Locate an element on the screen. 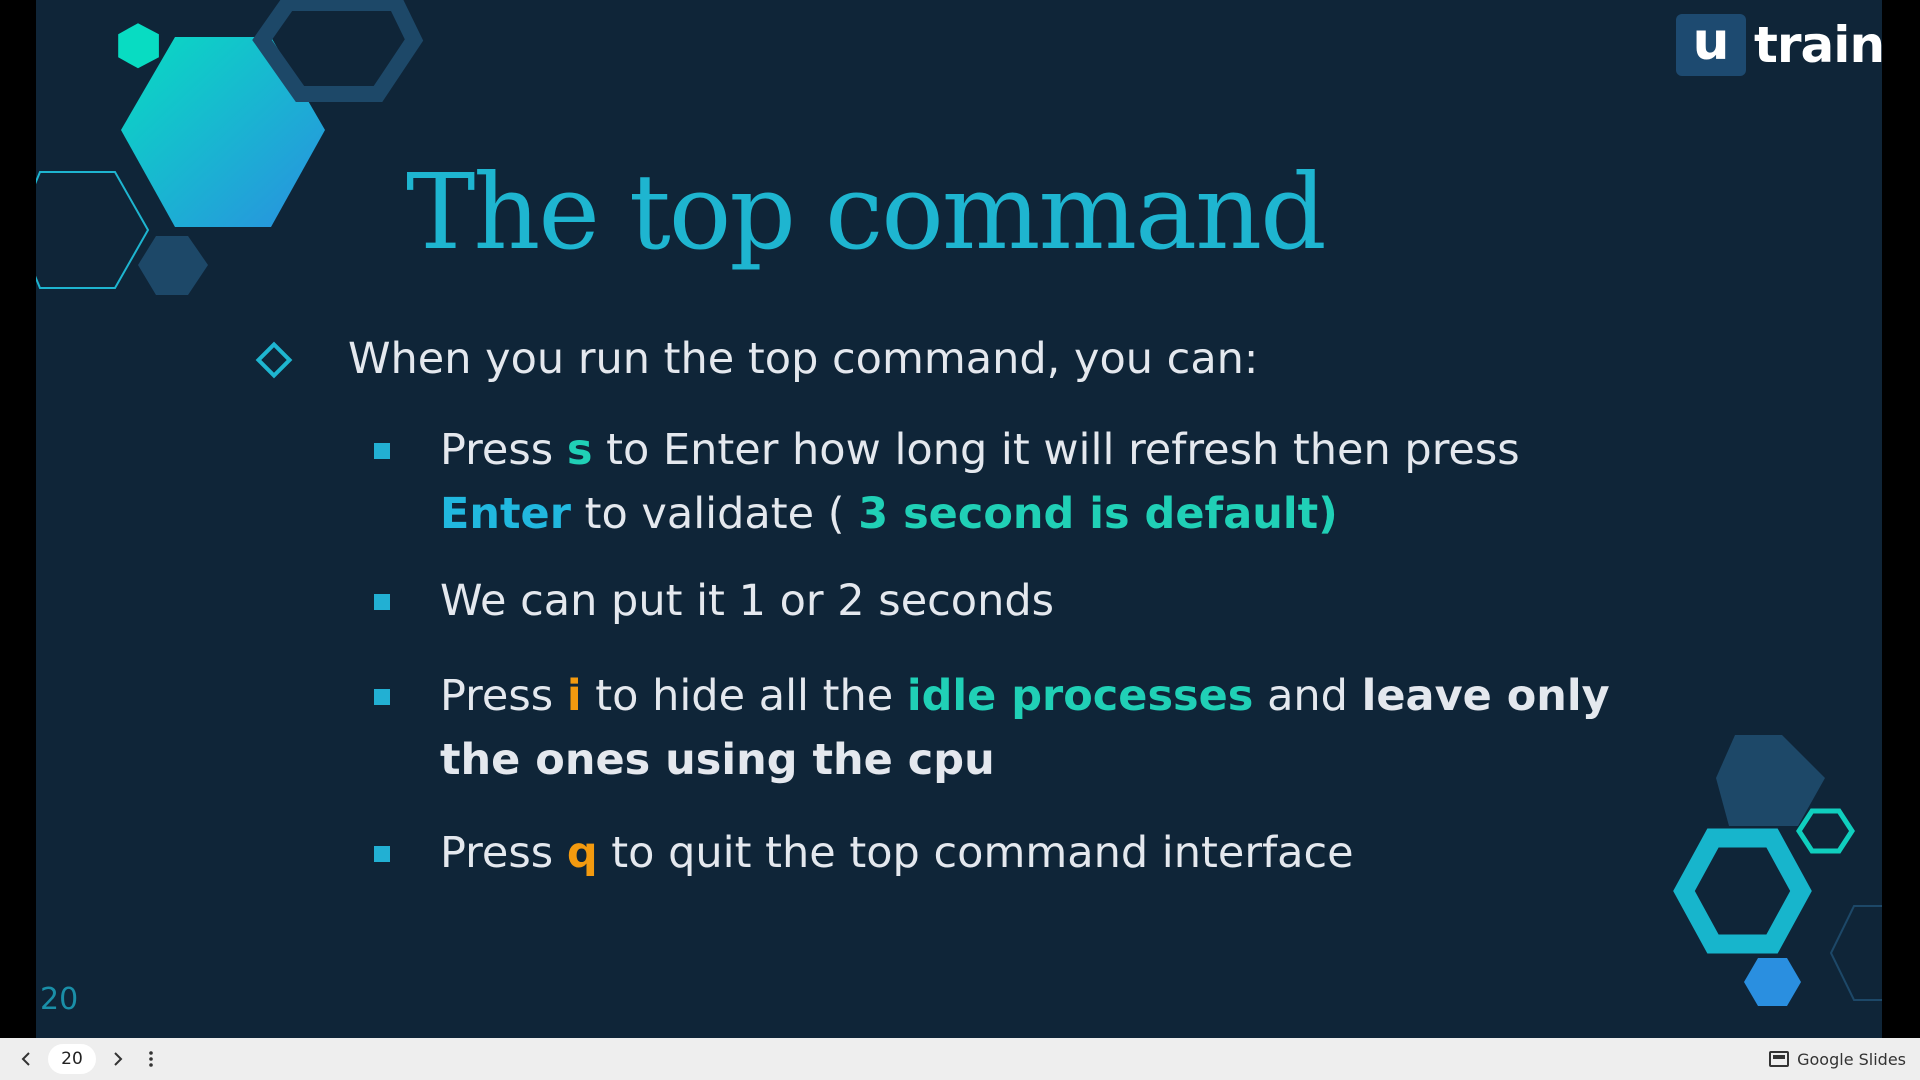  key-q: q is located at coordinates (582, 853).